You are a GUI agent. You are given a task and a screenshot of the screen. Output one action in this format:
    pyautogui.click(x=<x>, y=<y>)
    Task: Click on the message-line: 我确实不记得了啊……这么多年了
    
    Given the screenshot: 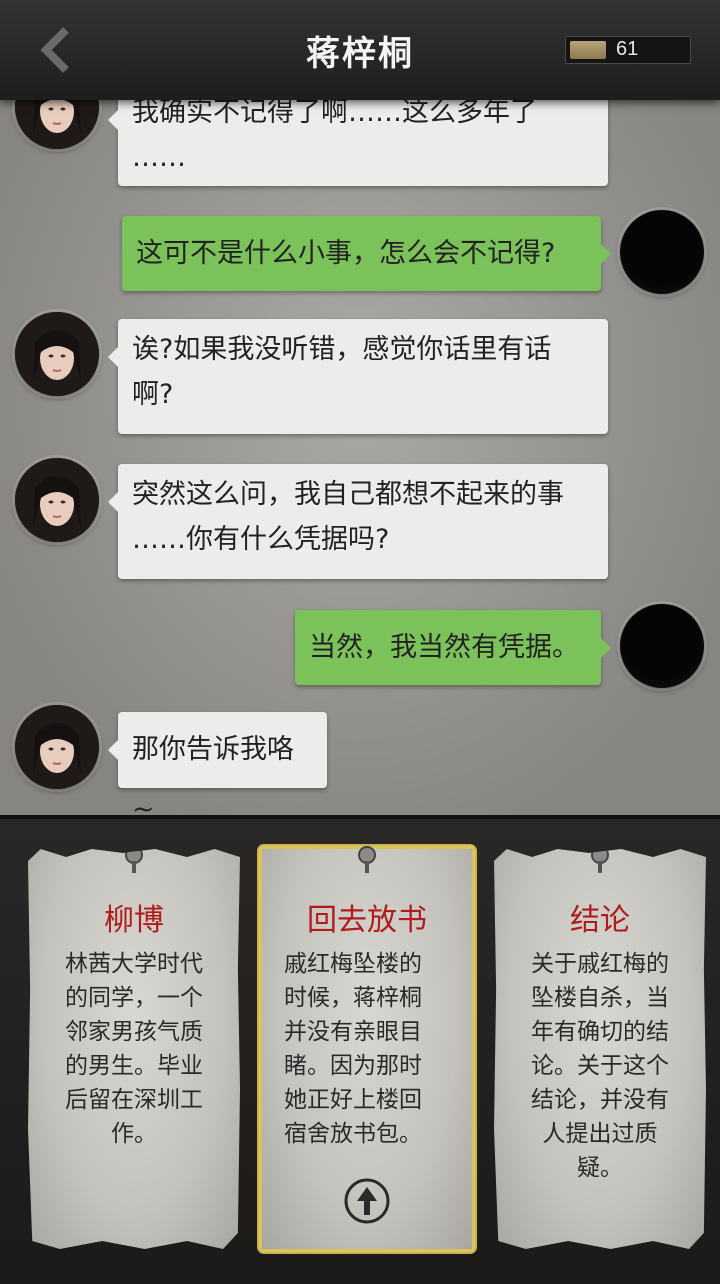 What is the action you would take?
    pyautogui.click(x=334, y=114)
    